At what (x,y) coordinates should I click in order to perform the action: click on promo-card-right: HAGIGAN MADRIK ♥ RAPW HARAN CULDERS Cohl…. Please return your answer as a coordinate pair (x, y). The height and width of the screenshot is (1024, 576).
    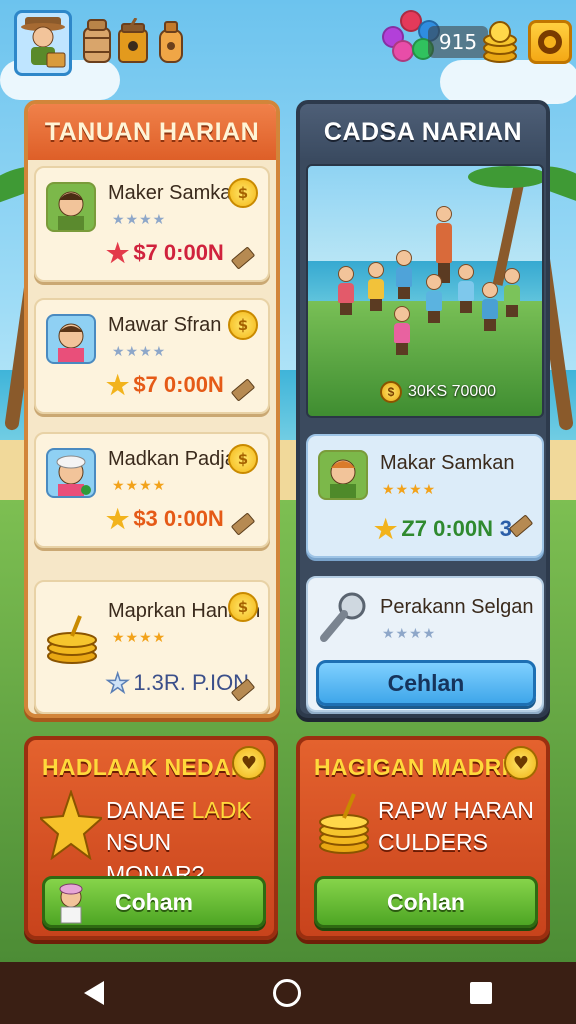
    Looking at the image, I should click on (423, 838).